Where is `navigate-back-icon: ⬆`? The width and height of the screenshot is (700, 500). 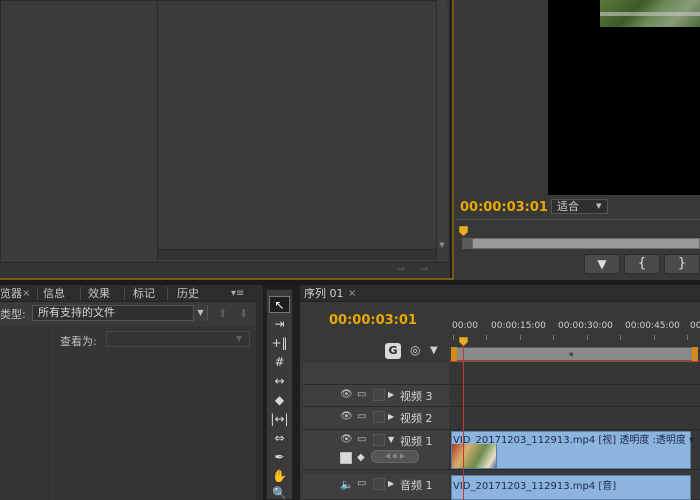
navigate-back-icon: ⬆ is located at coordinates (222, 313).